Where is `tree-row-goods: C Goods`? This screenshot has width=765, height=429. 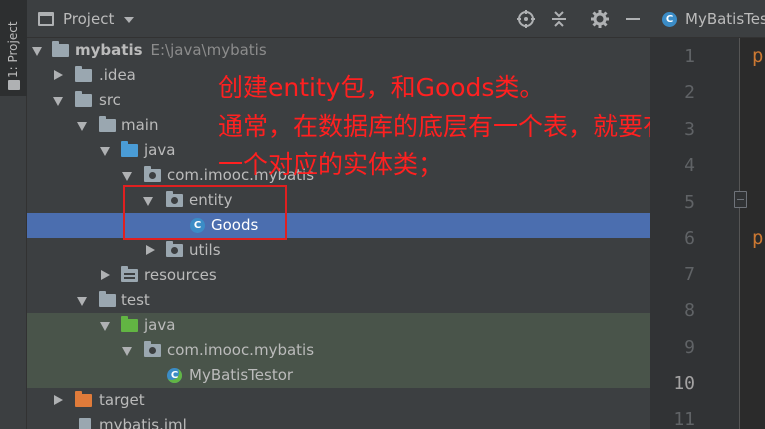
tree-row-goods: C Goods is located at coordinates (338, 225).